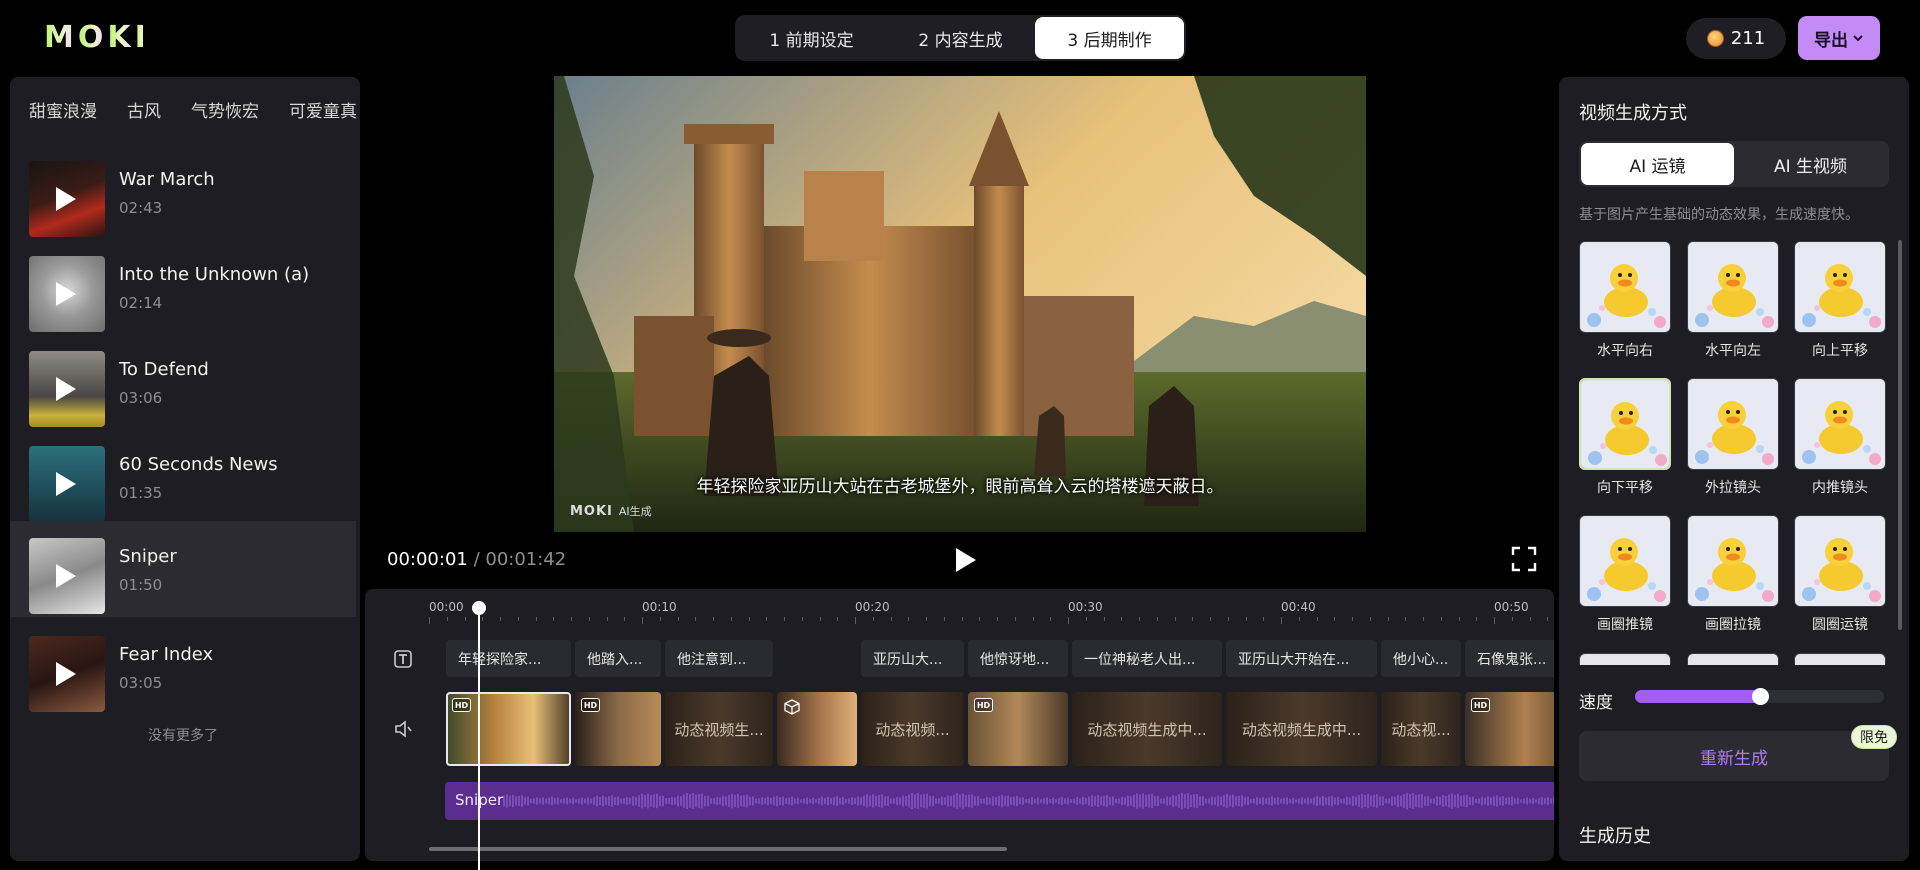  What do you see at coordinates (183, 381) in the screenshot?
I see `music-item: To Defend 03:06` at bounding box center [183, 381].